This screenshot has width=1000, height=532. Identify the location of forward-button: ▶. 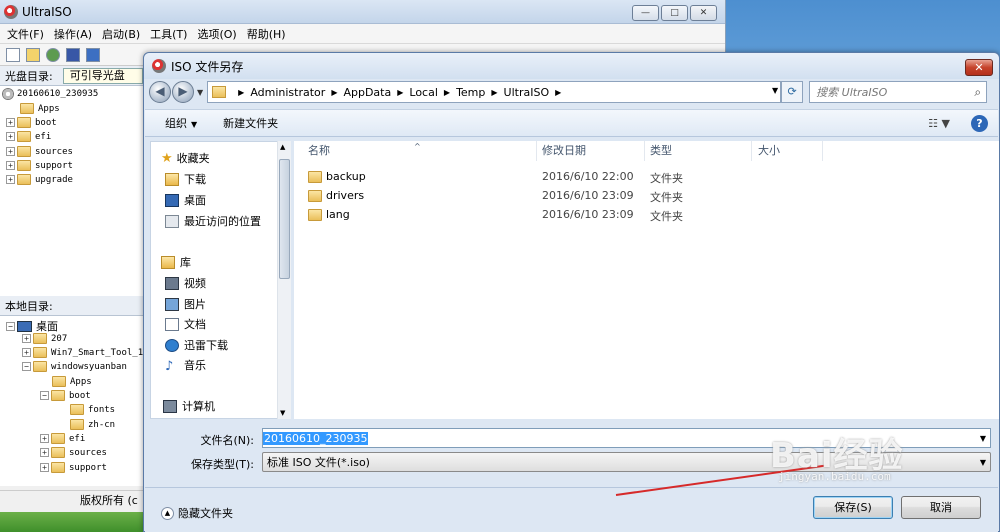
(183, 92).